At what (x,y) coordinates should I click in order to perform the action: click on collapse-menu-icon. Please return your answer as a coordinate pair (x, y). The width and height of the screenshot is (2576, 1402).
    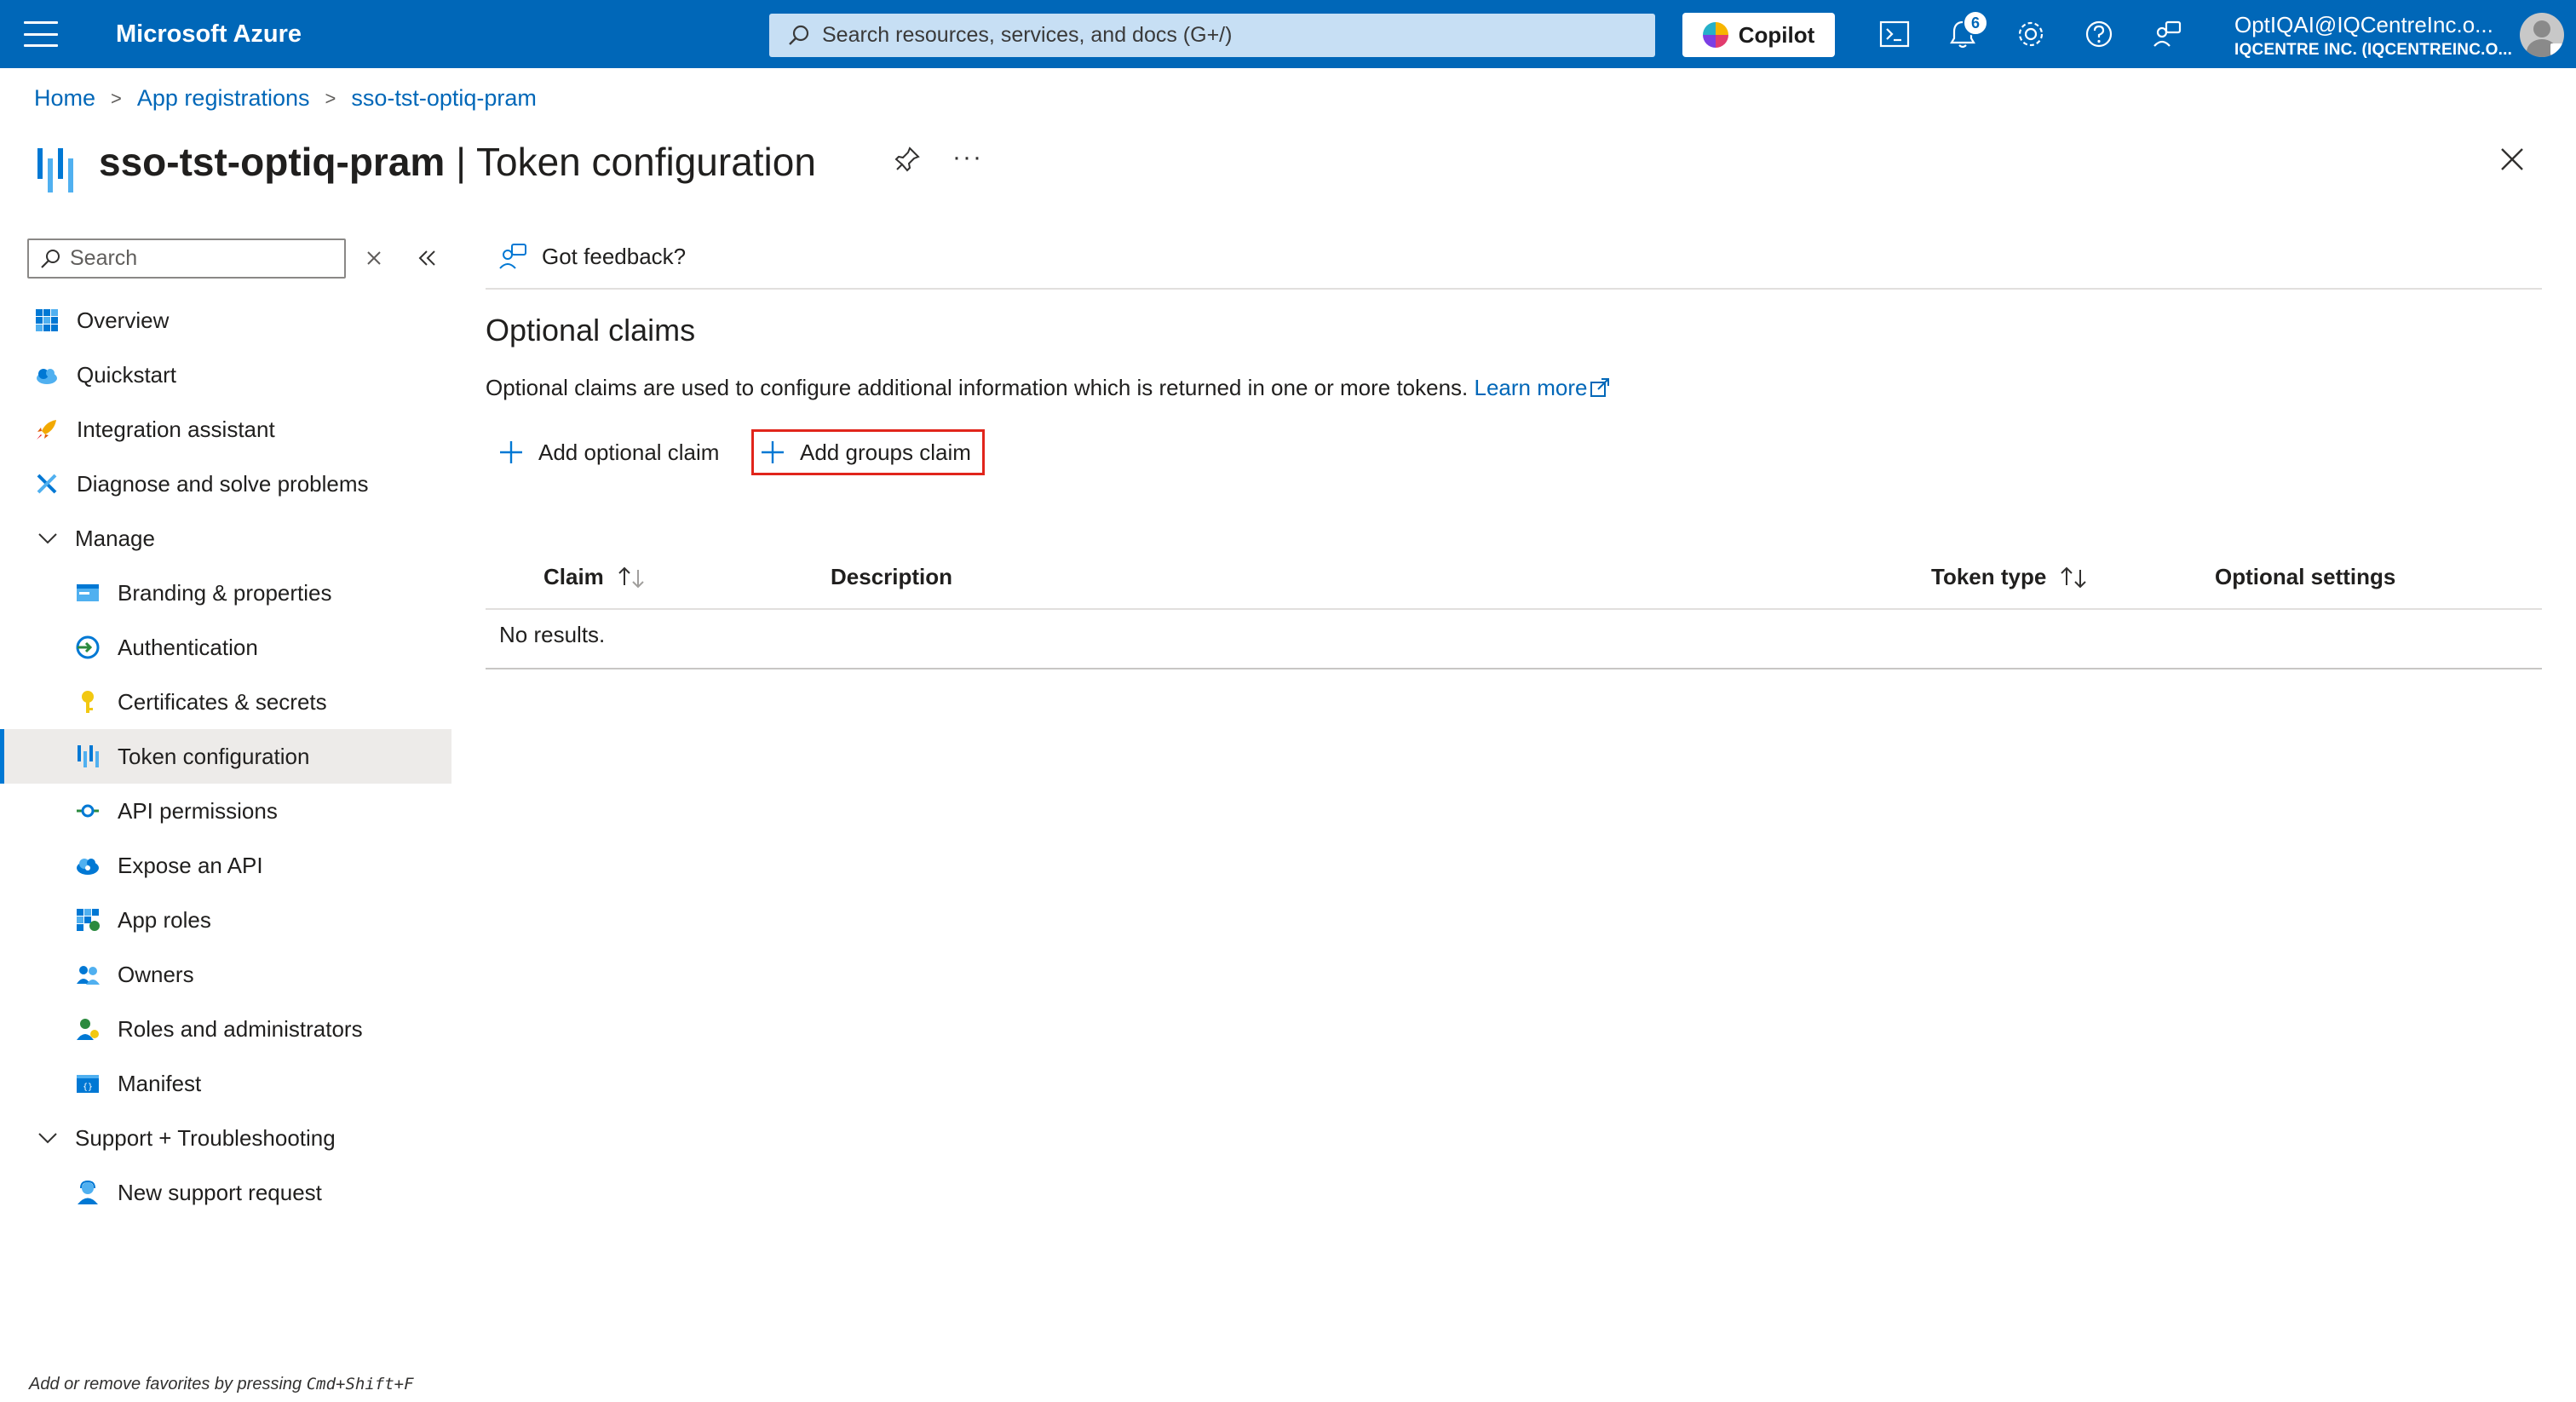
    Looking at the image, I should click on (427, 258).